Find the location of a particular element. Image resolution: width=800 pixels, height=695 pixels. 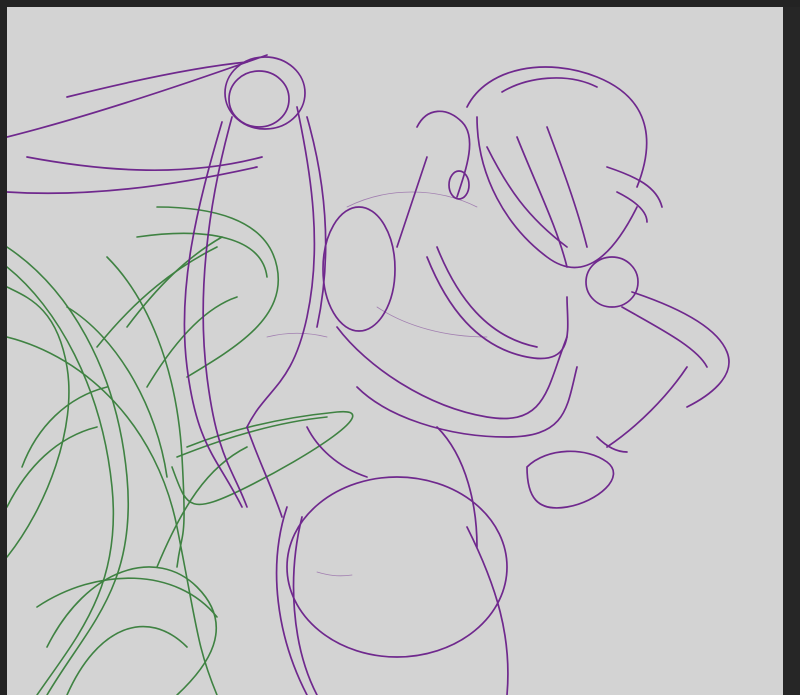

top-border is located at coordinates (400, 3).